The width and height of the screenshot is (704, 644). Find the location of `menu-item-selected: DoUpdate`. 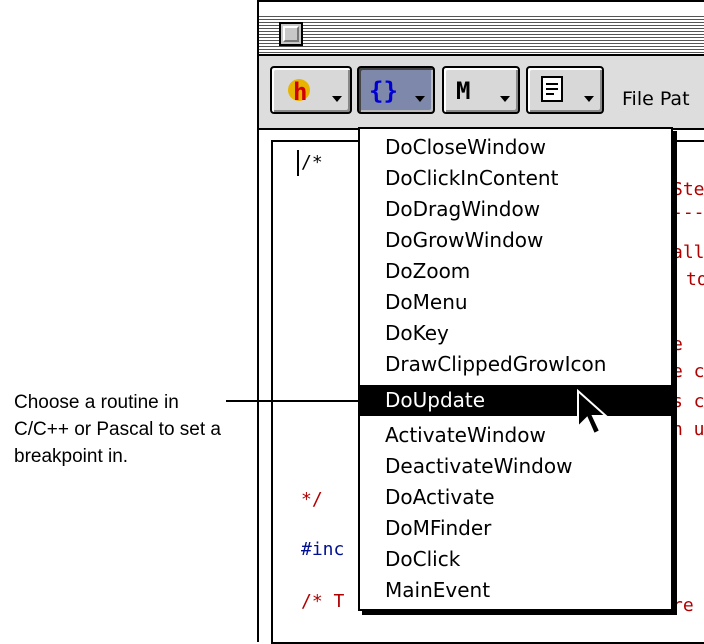

menu-item-selected: DoUpdate is located at coordinates (515, 400).